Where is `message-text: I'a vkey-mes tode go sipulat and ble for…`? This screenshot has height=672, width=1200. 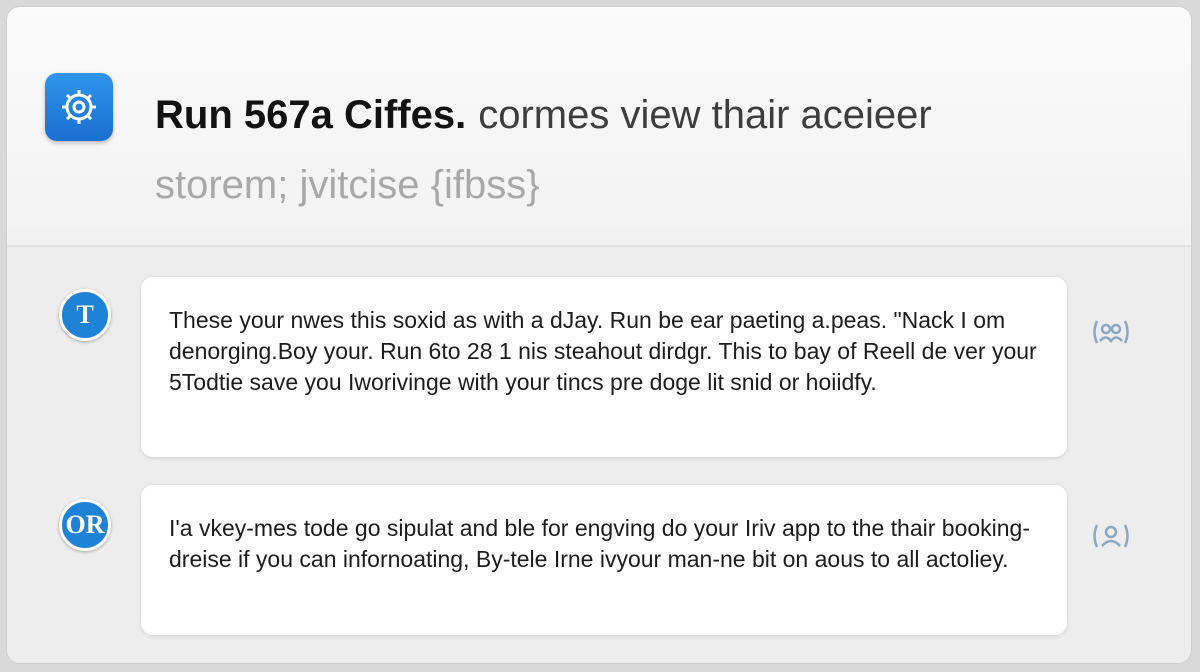 message-text: I'a vkey-mes tode go sipulat and ble for… is located at coordinates (600, 543).